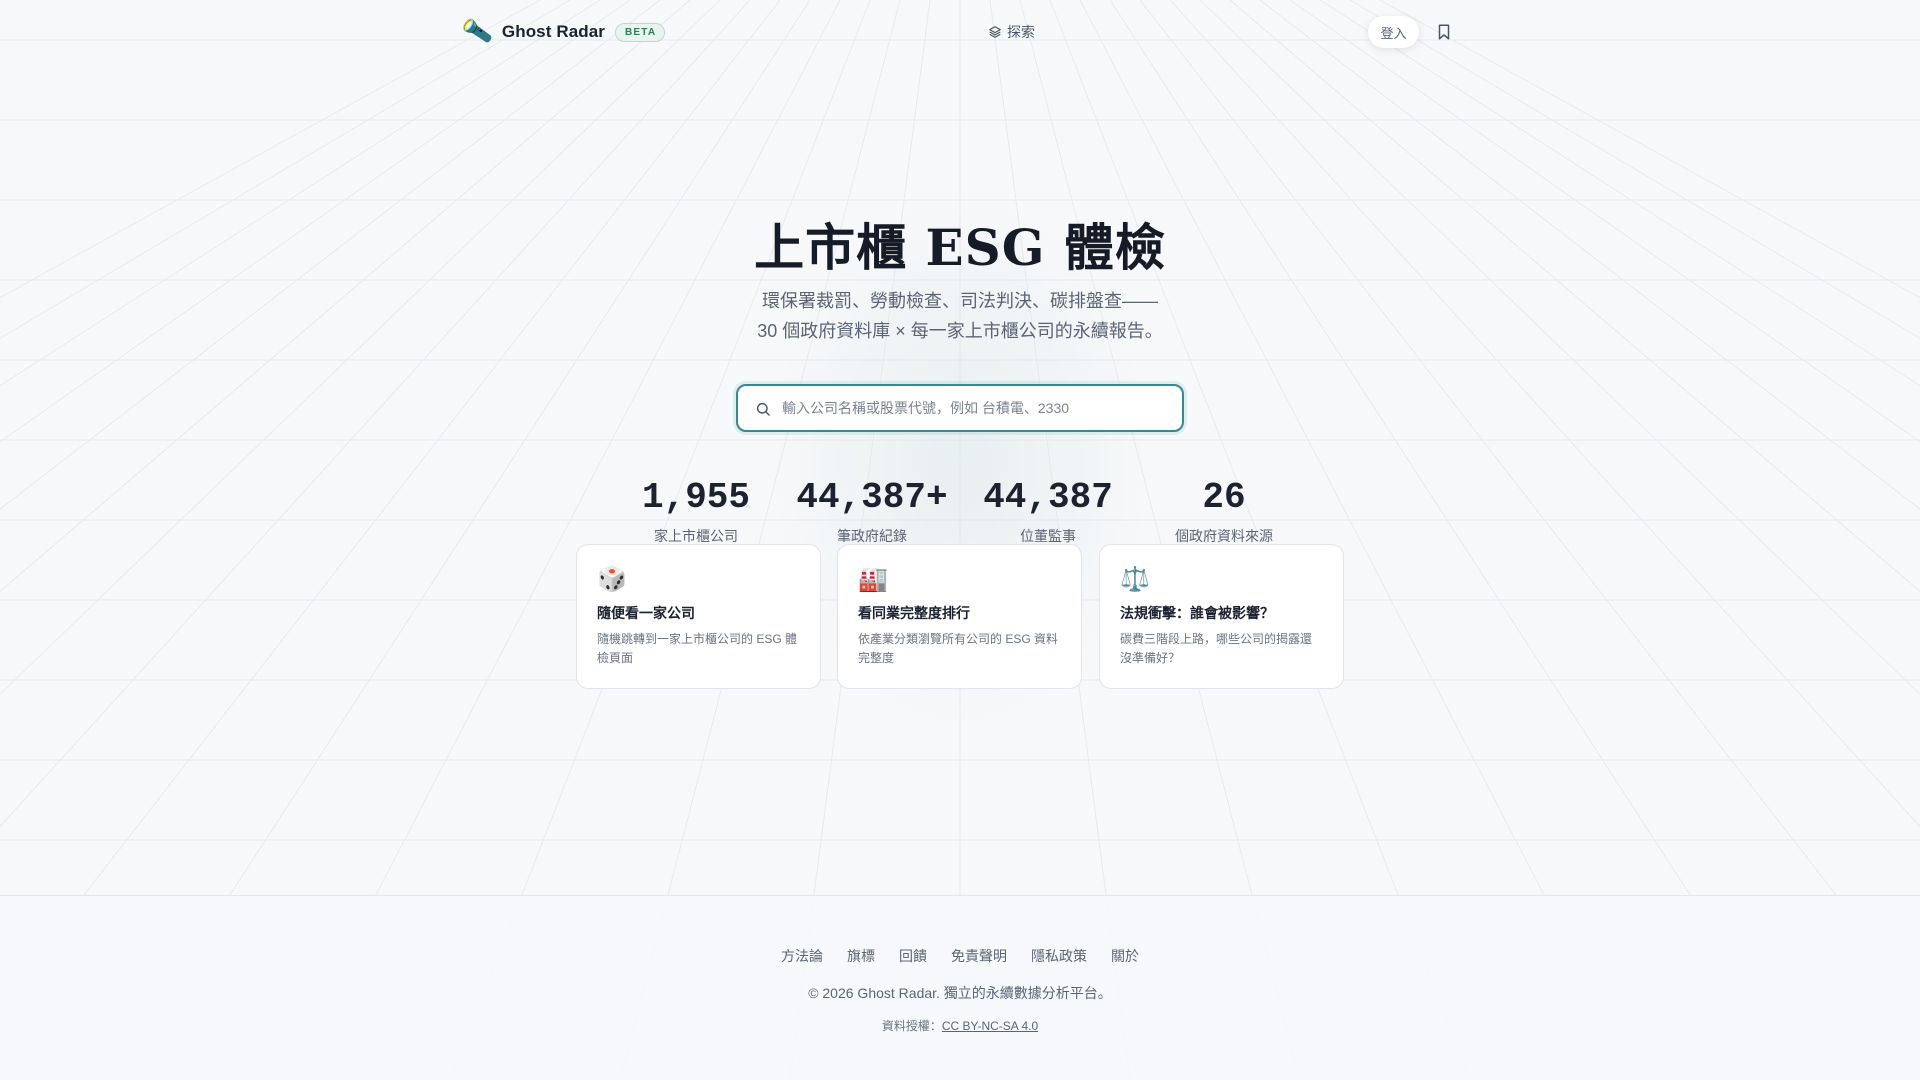 Image resolution: width=1920 pixels, height=1080 pixels. Describe the element at coordinates (646, 613) in the screenshot. I see `card-title: 隨便看一家公司` at that location.